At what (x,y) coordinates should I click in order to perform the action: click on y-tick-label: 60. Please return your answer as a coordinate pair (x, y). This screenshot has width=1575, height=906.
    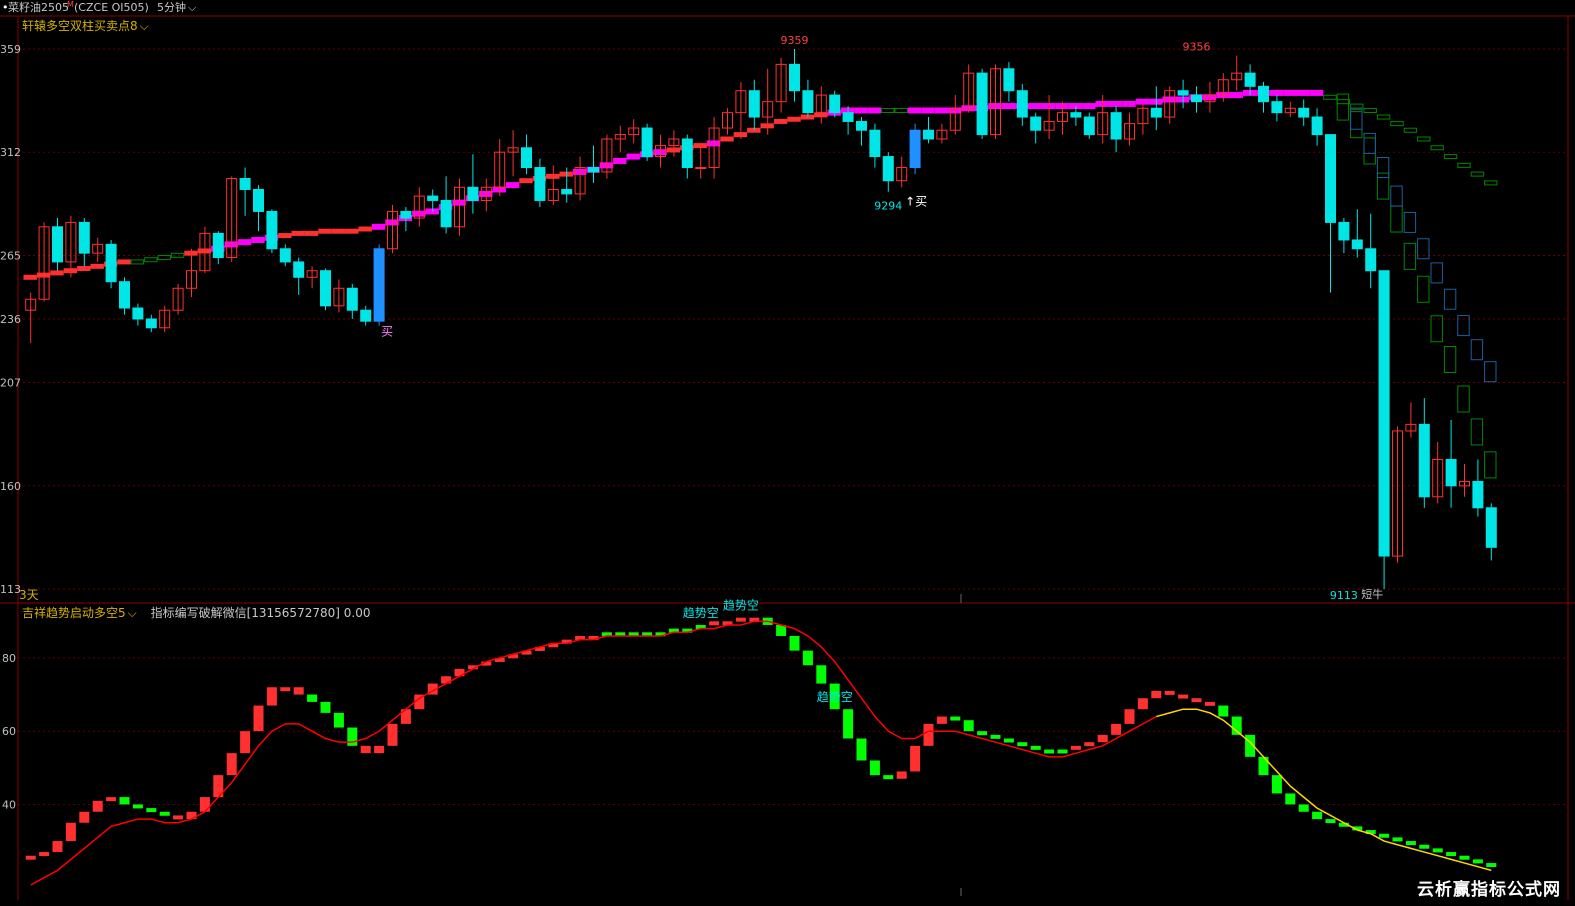
    Looking at the image, I should click on (9, 731).